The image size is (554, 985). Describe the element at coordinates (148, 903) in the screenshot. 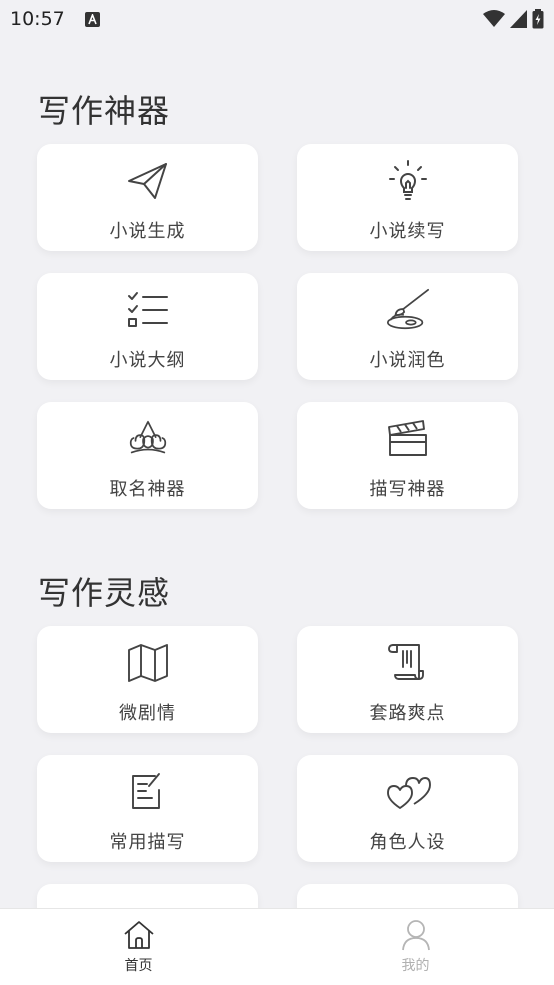

I see `book-icon` at that location.